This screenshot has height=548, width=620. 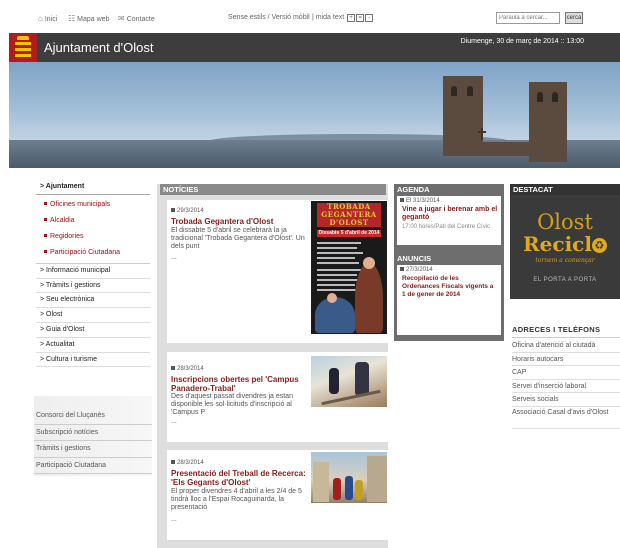 What do you see at coordinates (40, 18) in the screenshot?
I see `home-icon: ⌂` at bounding box center [40, 18].